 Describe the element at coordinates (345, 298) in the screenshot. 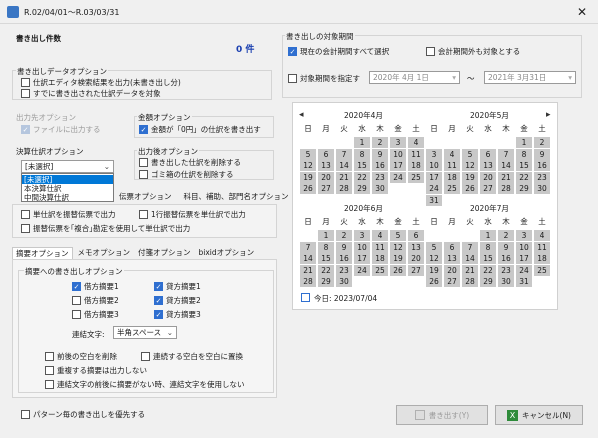

I see `today-label: 今日: 2023/07/04` at that location.